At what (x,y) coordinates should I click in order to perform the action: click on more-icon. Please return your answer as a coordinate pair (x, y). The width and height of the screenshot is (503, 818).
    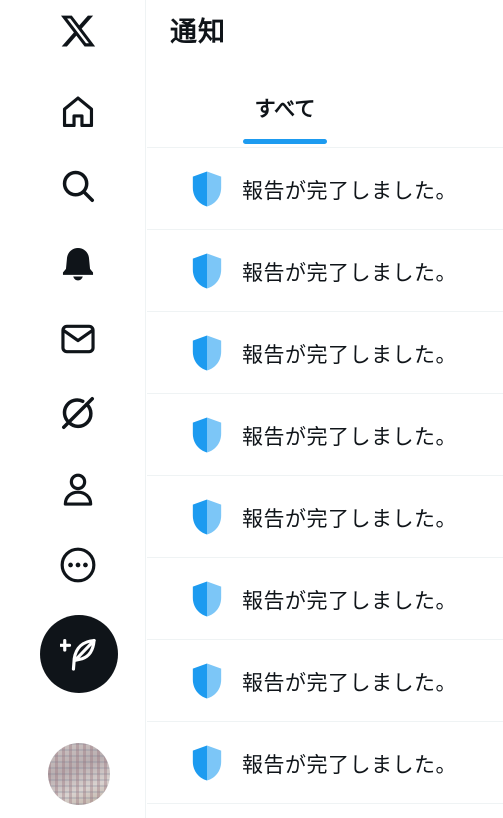
    Looking at the image, I should click on (78, 565).